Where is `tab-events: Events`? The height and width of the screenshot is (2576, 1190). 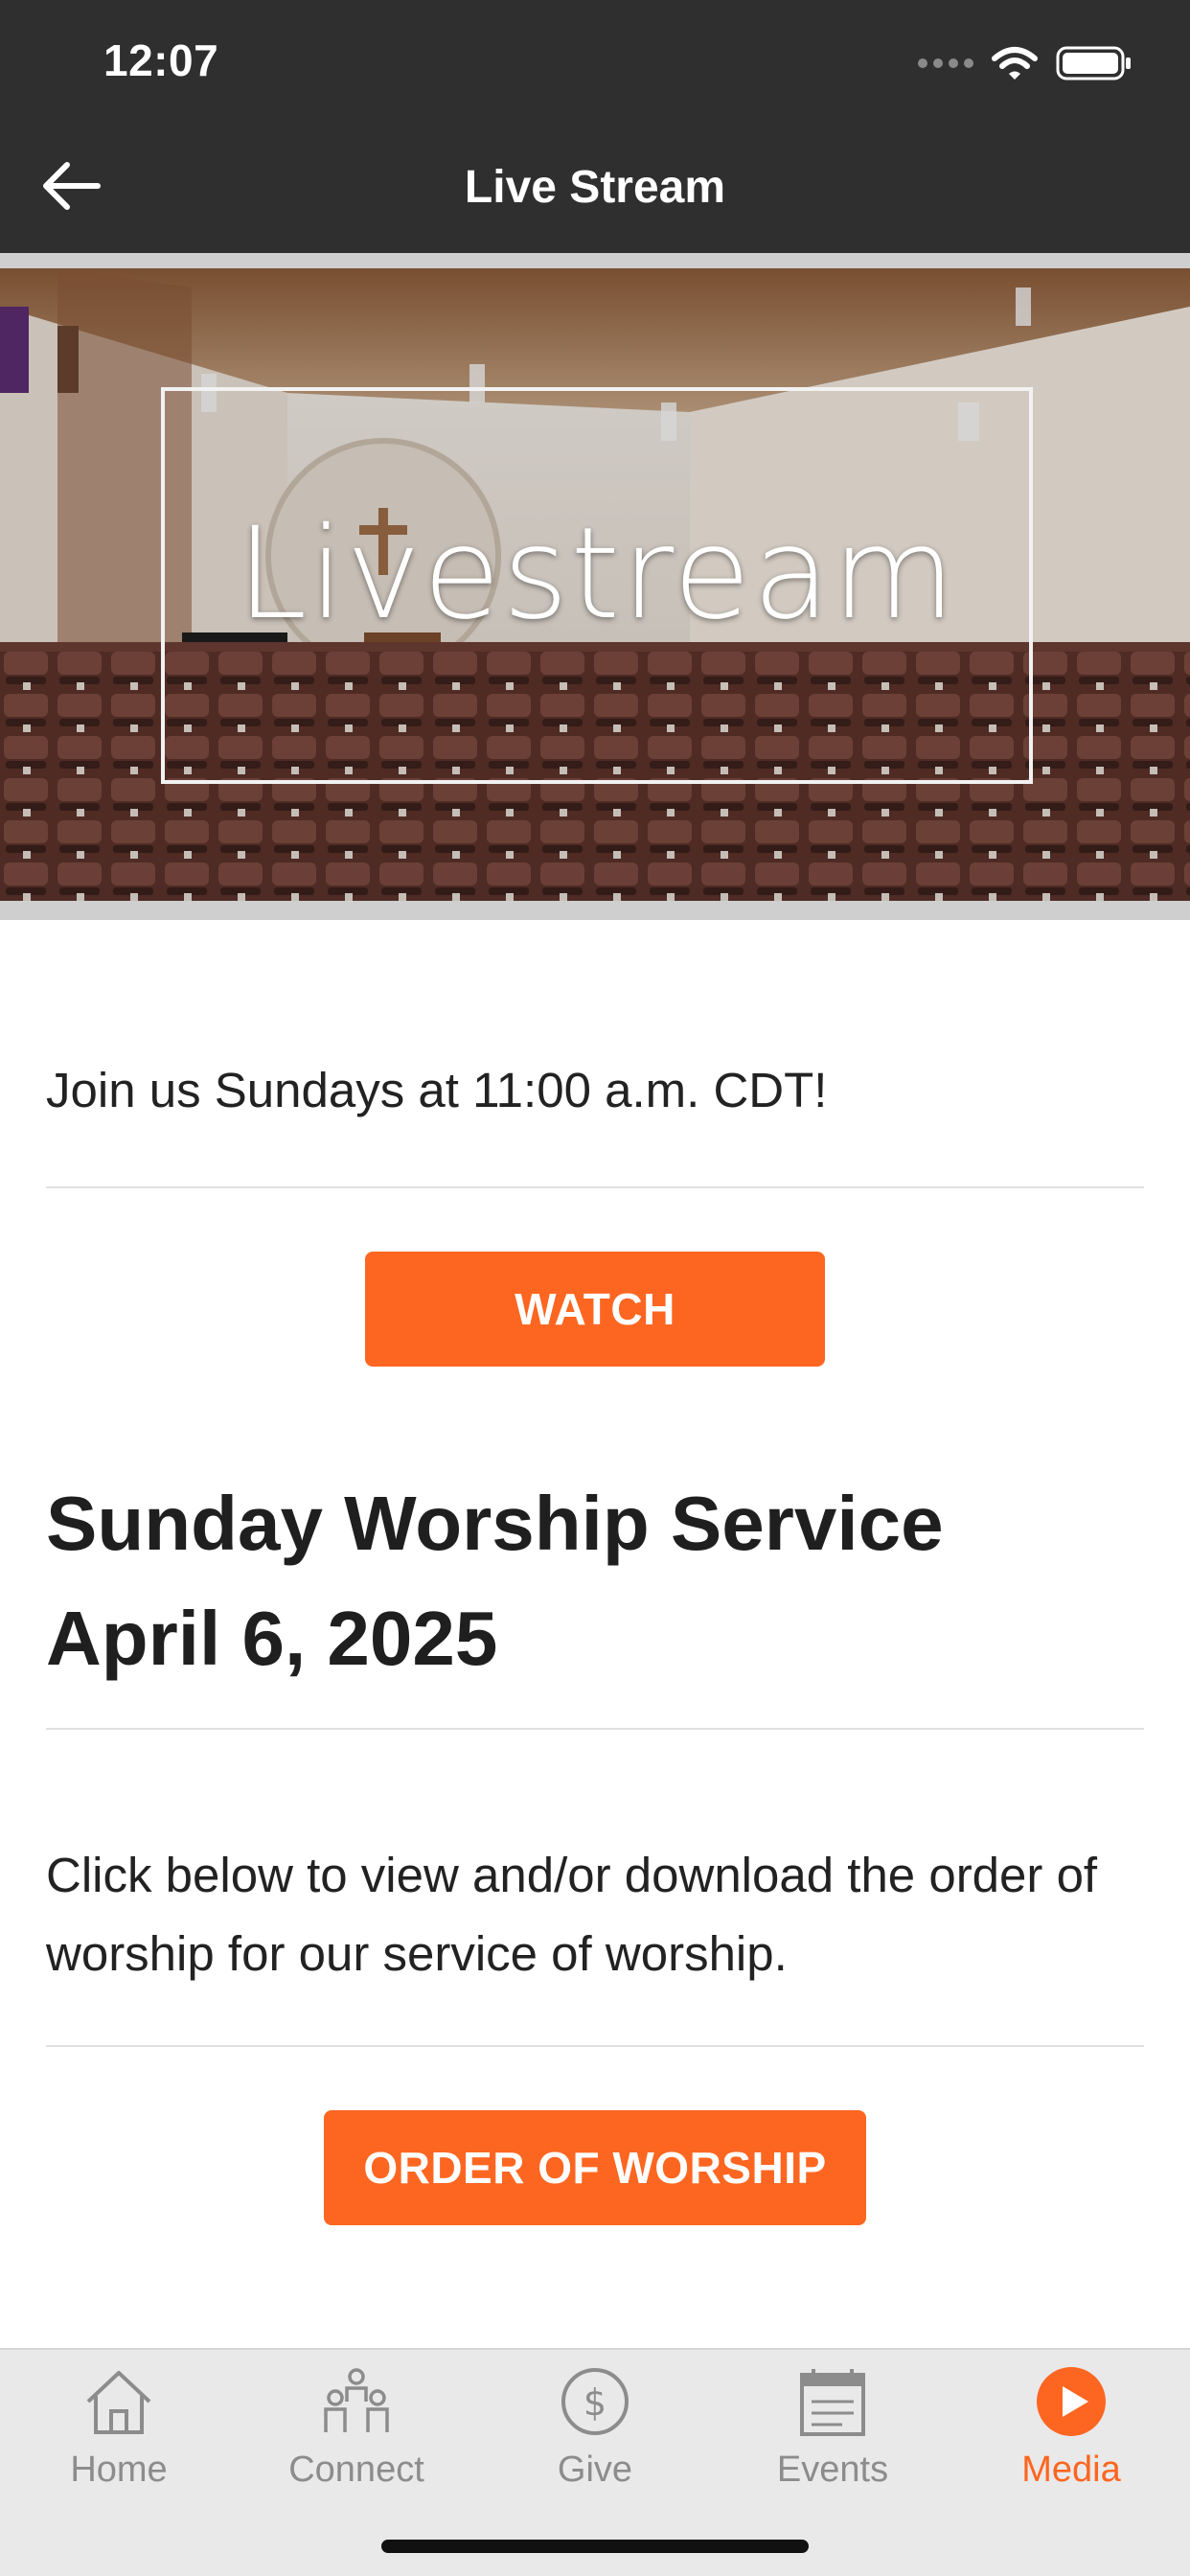
tab-events: Events is located at coordinates (833, 2426).